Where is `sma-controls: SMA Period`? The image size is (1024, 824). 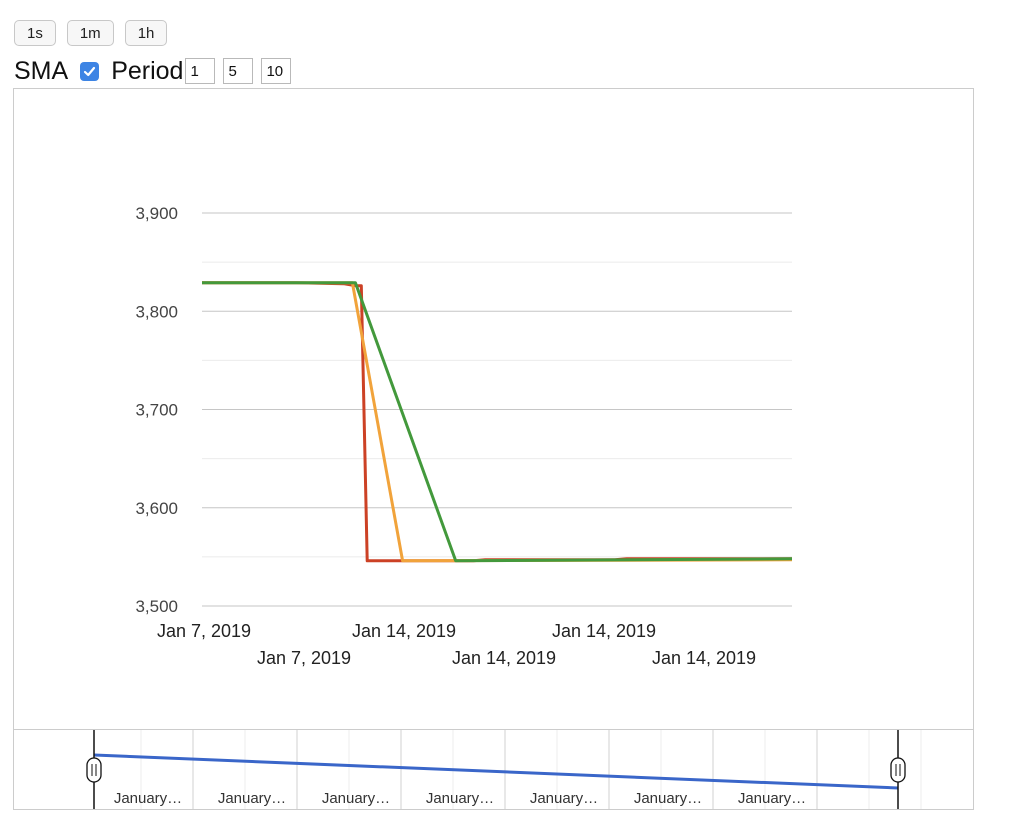
sma-controls: SMA Period is located at coordinates (156, 71).